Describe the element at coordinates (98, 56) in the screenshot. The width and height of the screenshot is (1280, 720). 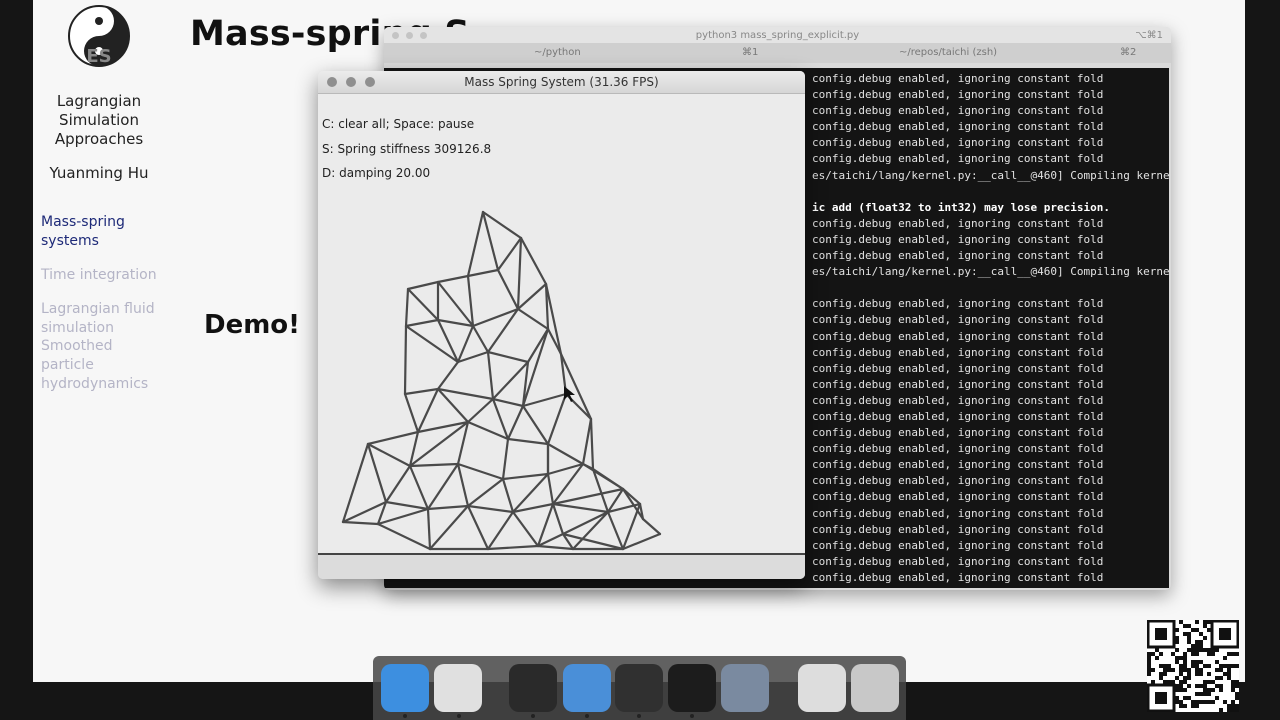
I see `logo-text: ES` at that location.